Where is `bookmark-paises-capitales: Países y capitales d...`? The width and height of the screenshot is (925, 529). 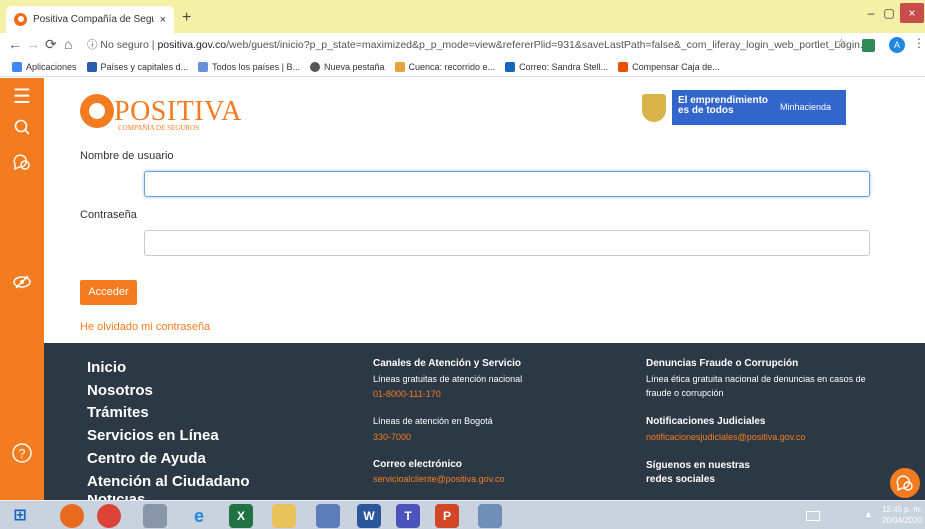
bookmark-paises-capitales: Países y capitales d... is located at coordinates (137, 66).